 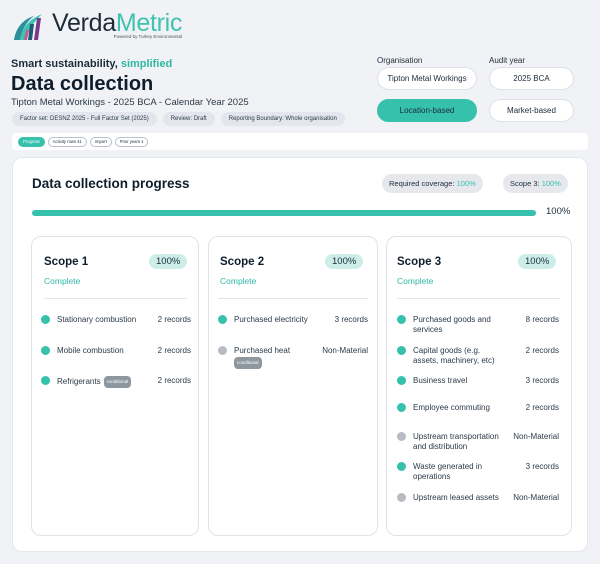 What do you see at coordinates (478, 498) in the screenshot?
I see `list-item: Upstream leased assets Non-Material` at bounding box center [478, 498].